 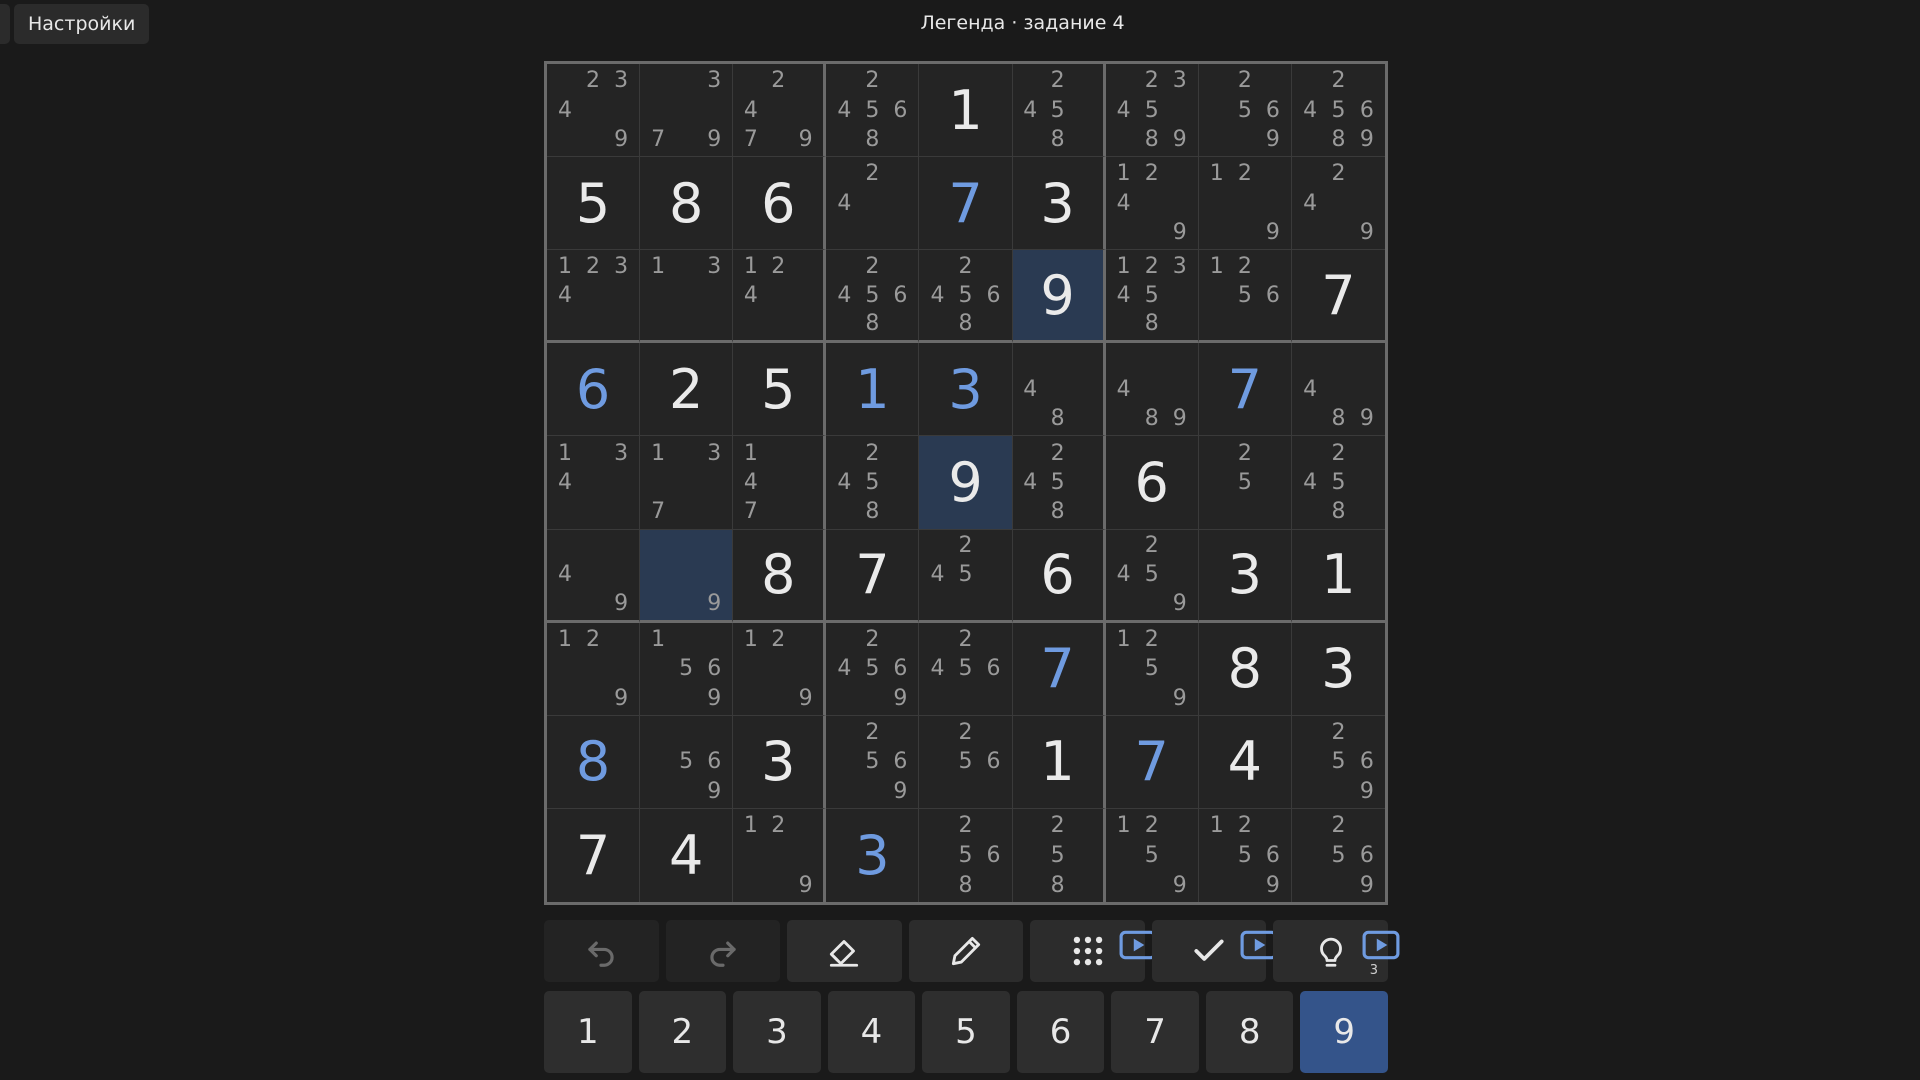 What do you see at coordinates (965, 826) in the screenshot?
I see `note-digit: 2` at bounding box center [965, 826].